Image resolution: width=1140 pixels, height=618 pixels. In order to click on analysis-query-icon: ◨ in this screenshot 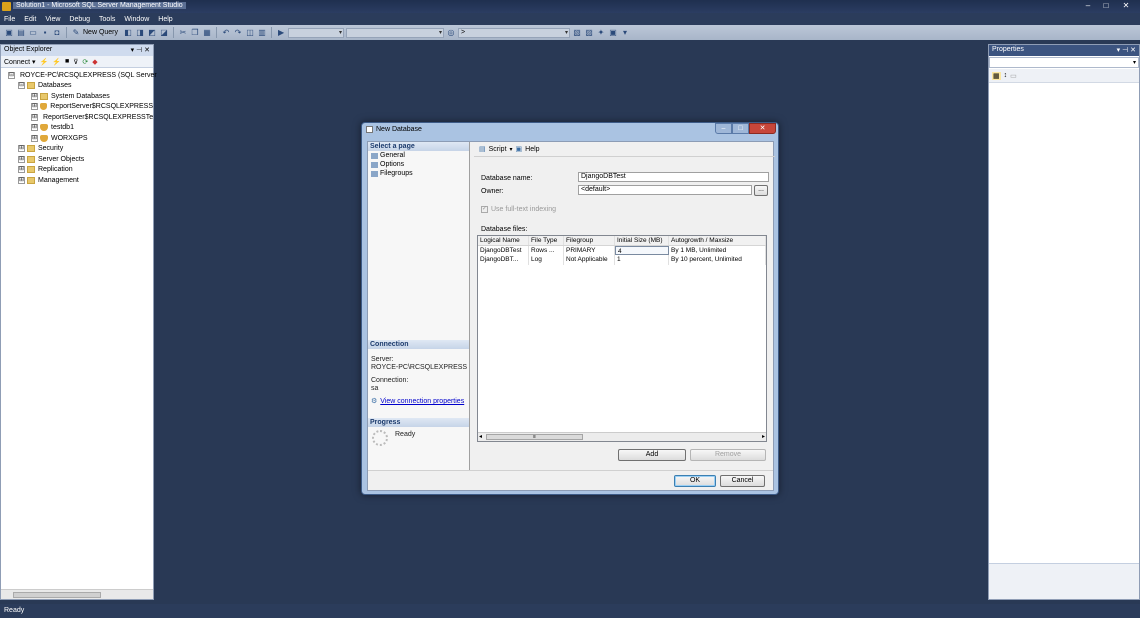, I will do `click(140, 33)`.